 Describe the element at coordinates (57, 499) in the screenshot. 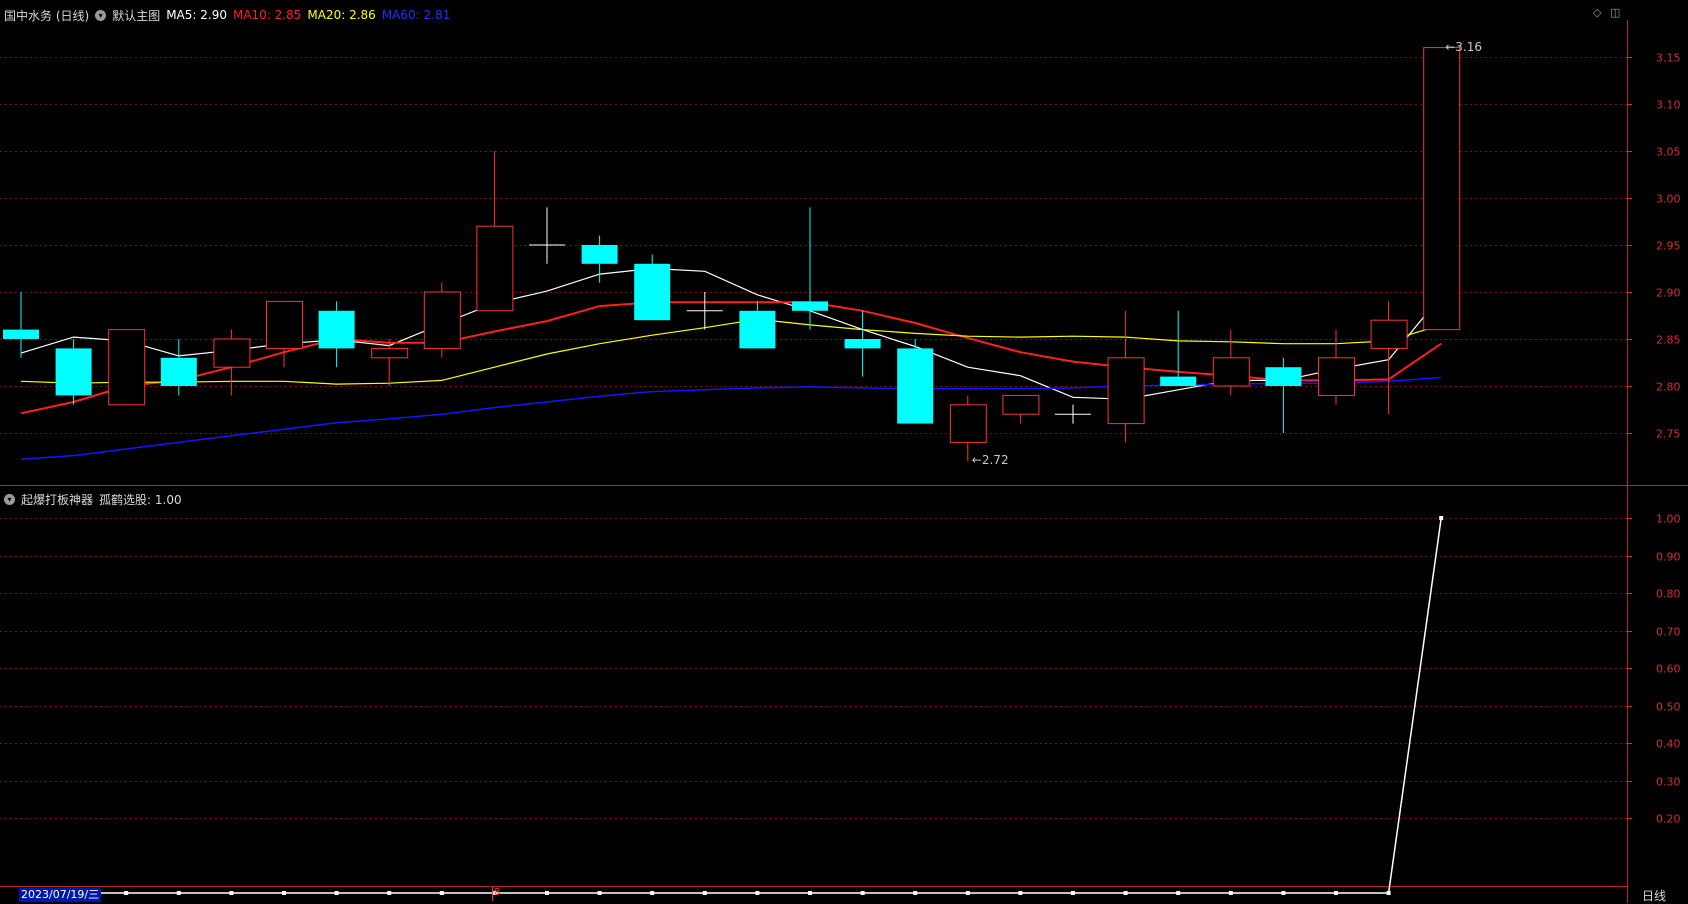

I see `indicator-name: 起爆打板神器` at that location.